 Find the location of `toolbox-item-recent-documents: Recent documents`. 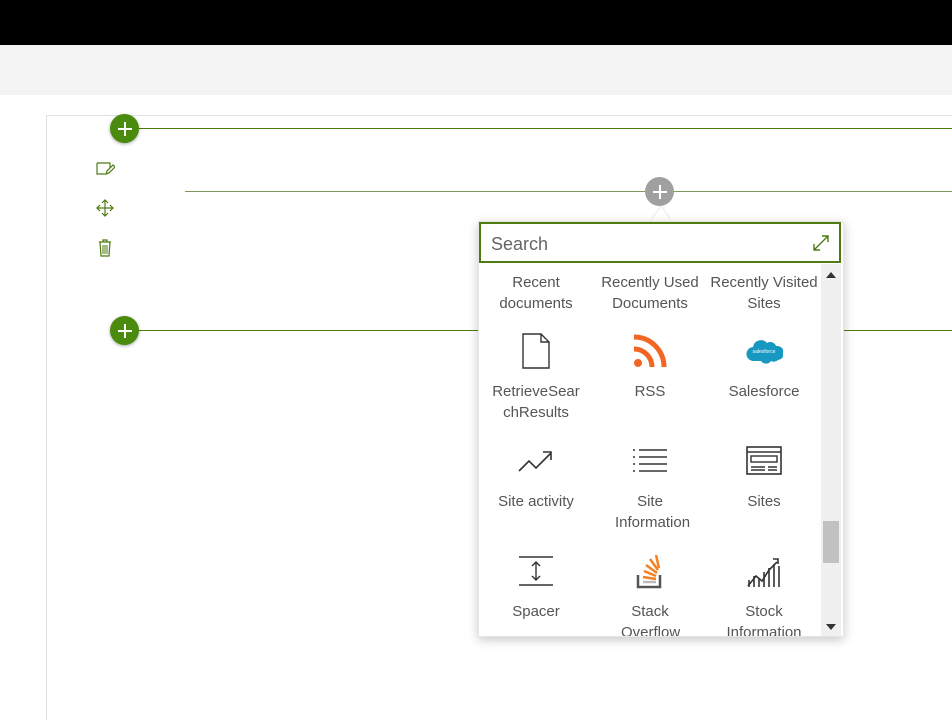

toolbox-item-recent-documents: Recent documents is located at coordinates (536, 293).